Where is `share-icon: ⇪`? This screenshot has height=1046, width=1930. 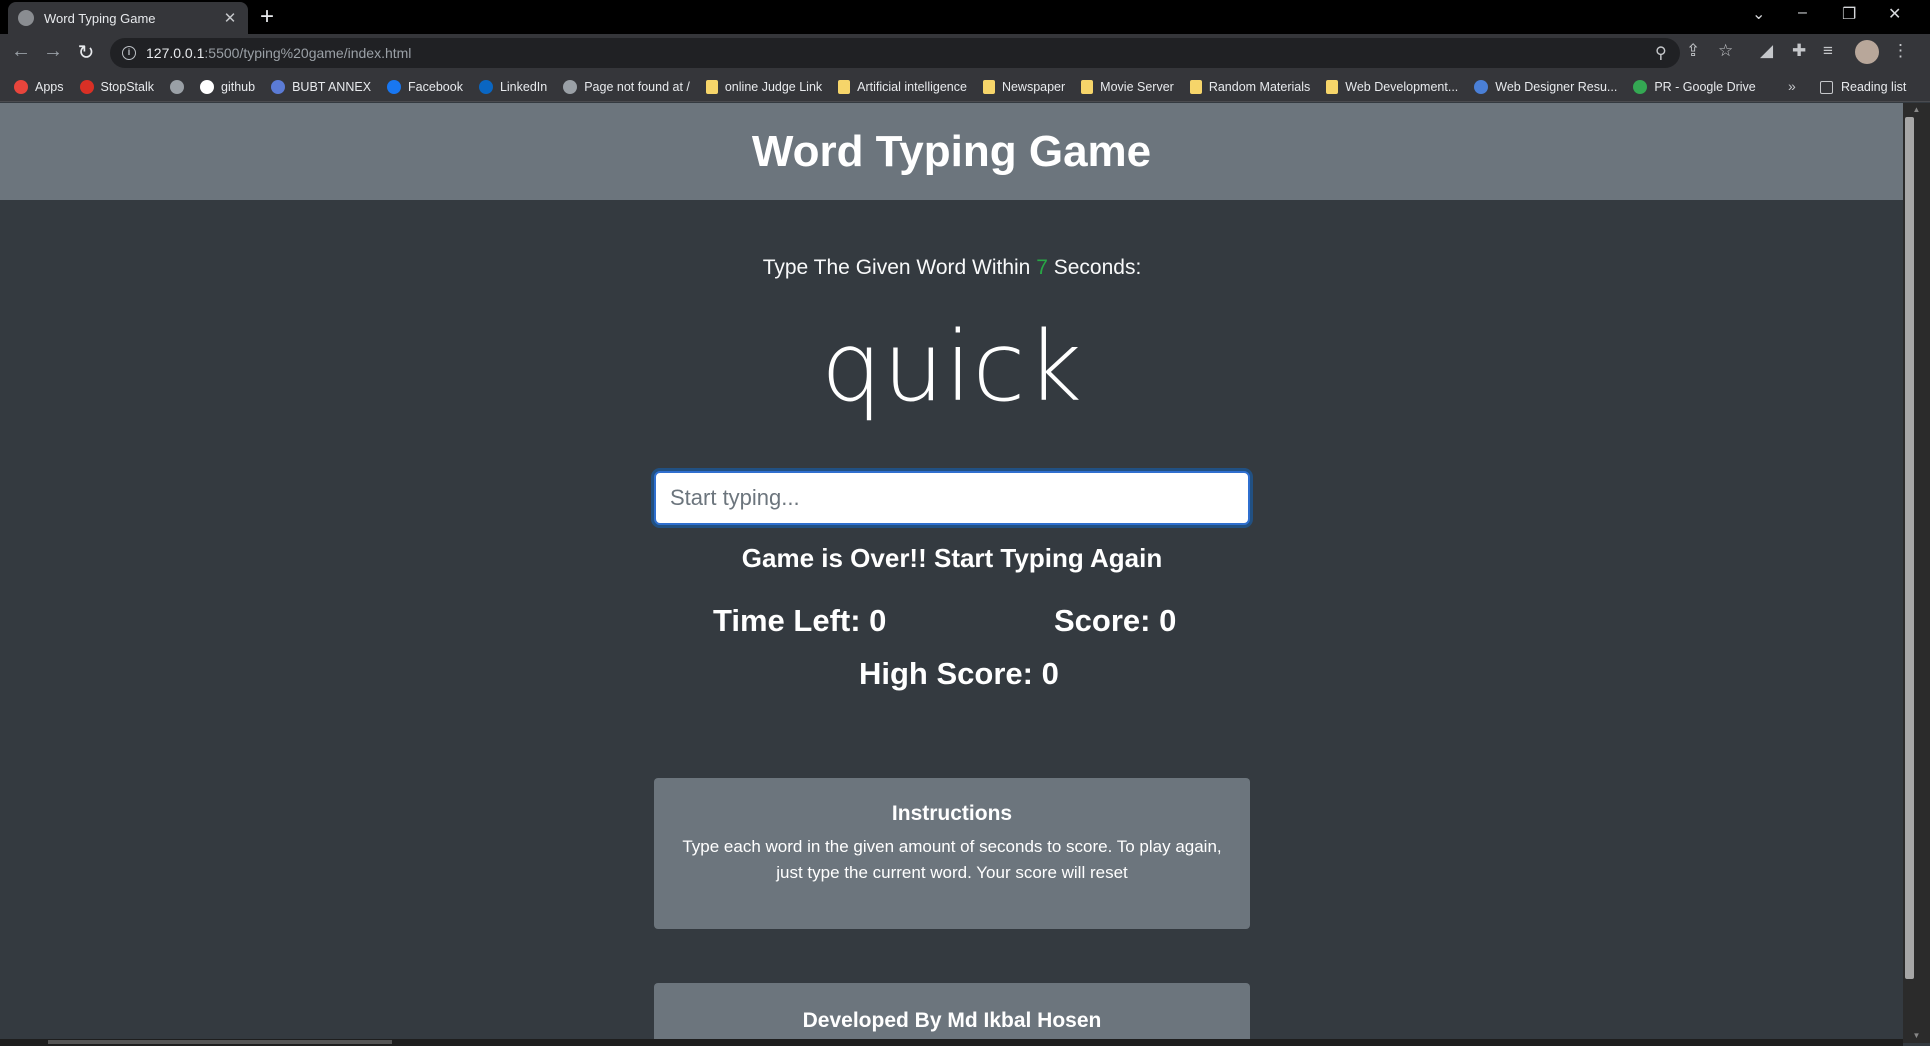
share-icon: ⇪ is located at coordinates (1693, 51).